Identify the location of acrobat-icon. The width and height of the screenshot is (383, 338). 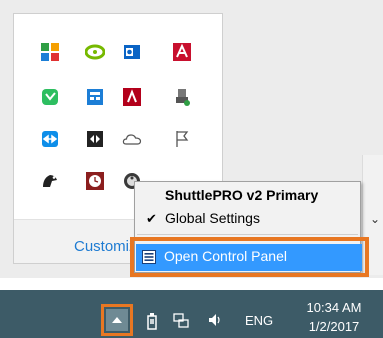
(182, 52).